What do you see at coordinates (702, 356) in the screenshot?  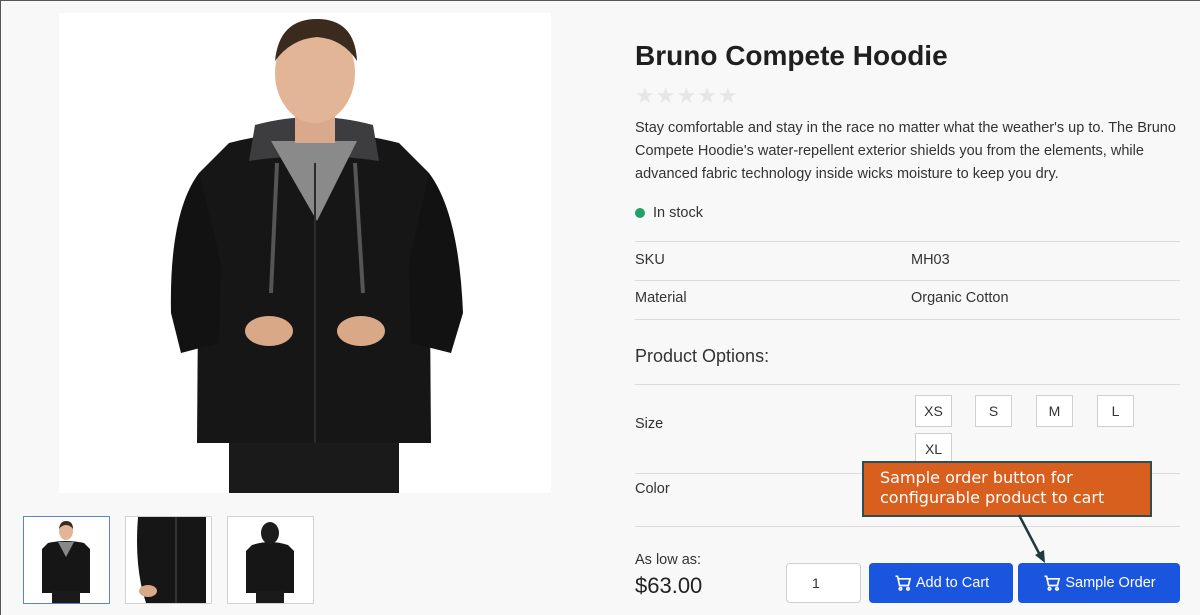 I see `product-options-title: Product Options:` at bounding box center [702, 356].